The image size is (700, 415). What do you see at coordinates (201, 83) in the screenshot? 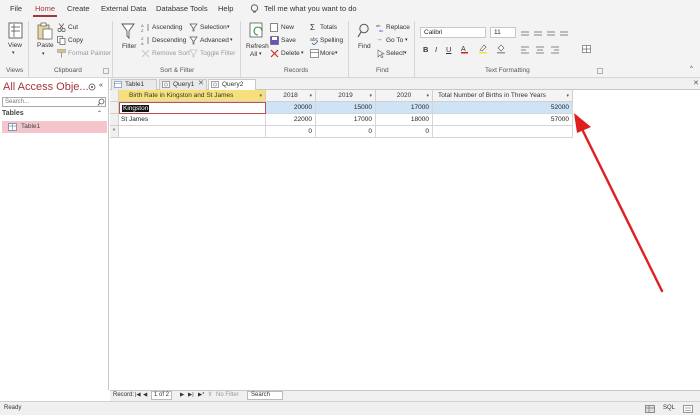
I see `close-tab-query1-icon: ✕` at bounding box center [201, 83].